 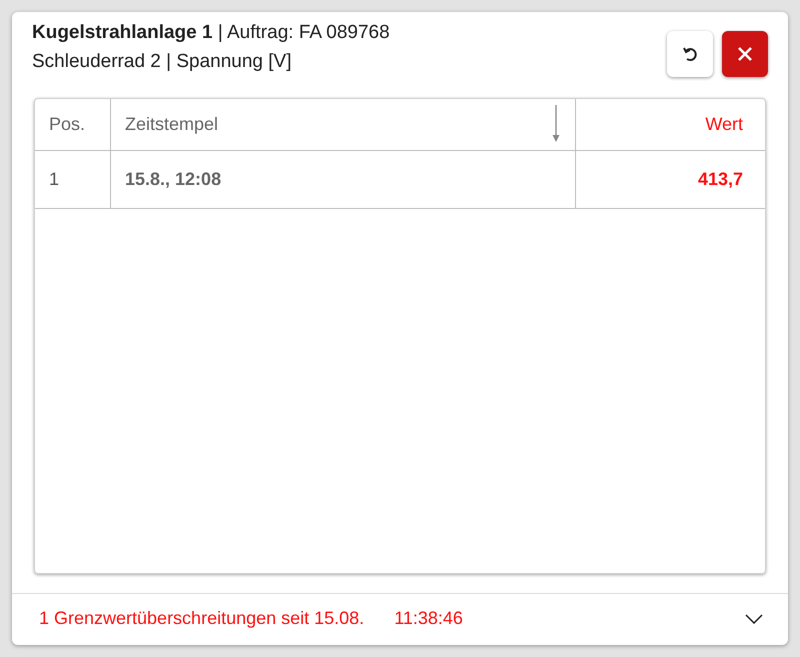 What do you see at coordinates (720, 179) in the screenshot?
I see `table-cell-text: 413,7` at bounding box center [720, 179].